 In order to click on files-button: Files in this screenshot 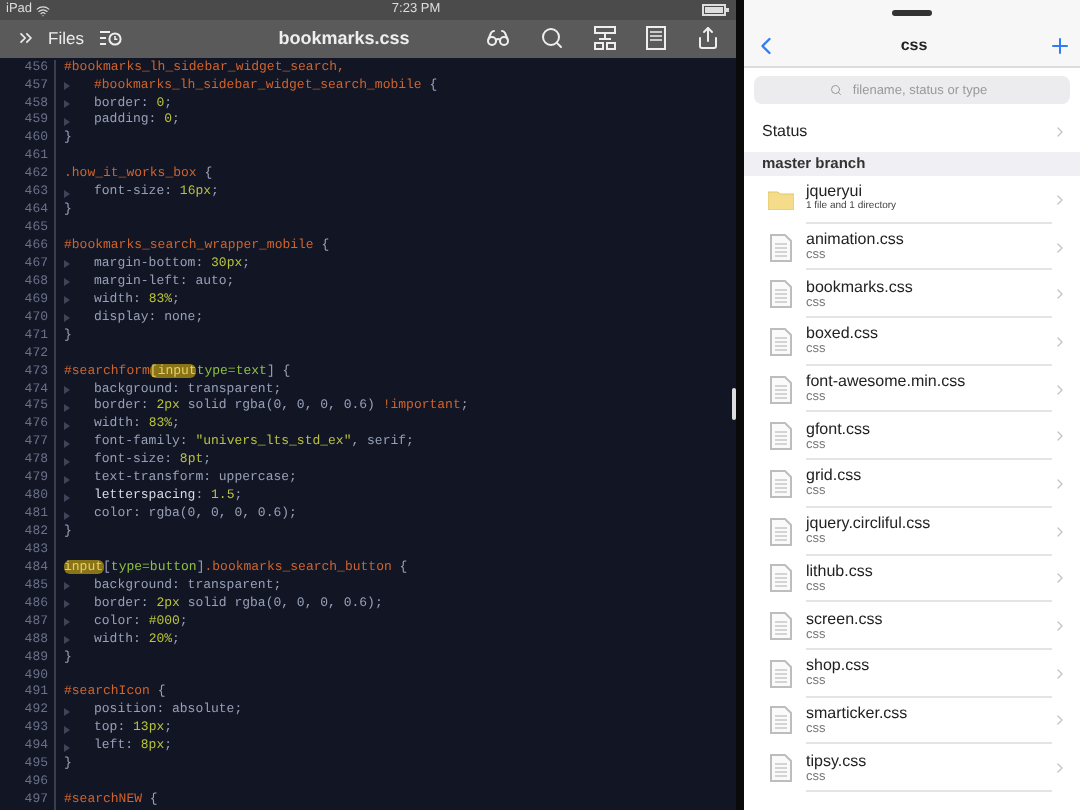, I will do `click(66, 38)`.